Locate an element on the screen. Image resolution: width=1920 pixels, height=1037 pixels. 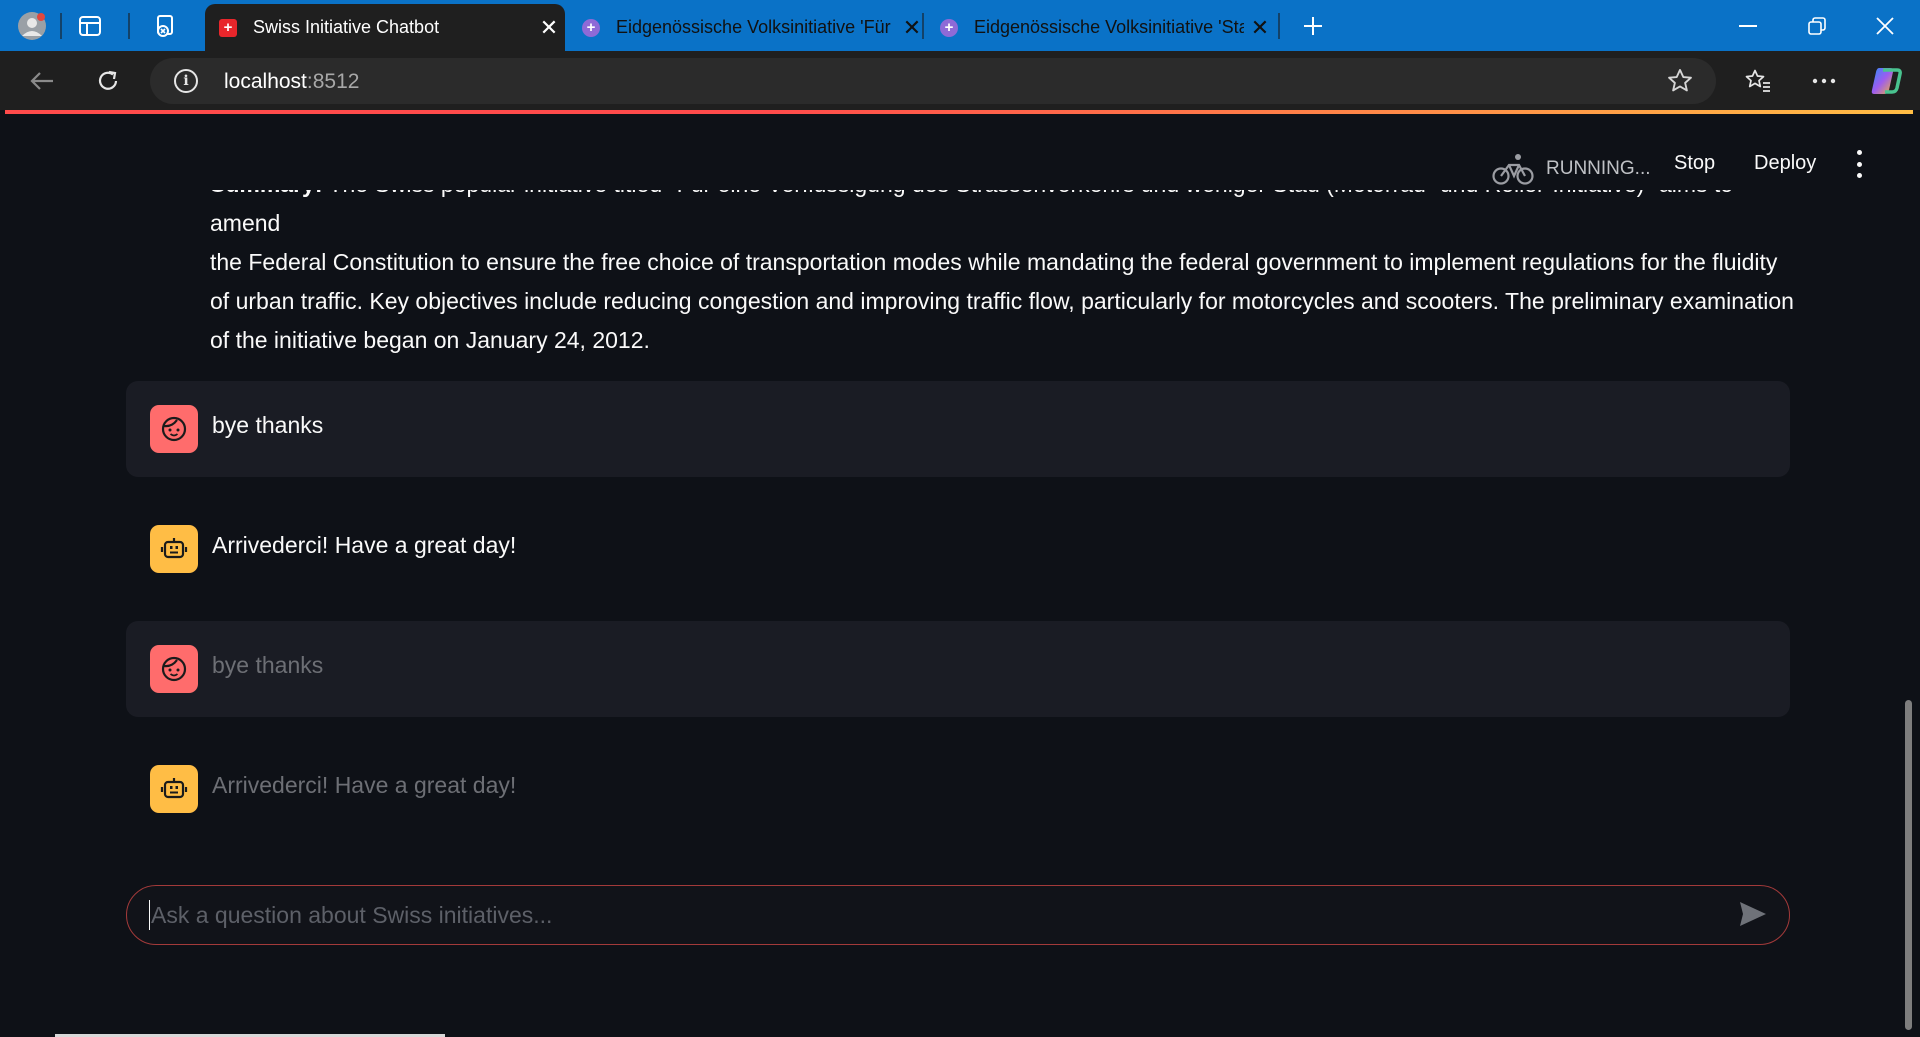
tab-title: Swiss Initiative Chatbot is located at coordinates (346, 27).